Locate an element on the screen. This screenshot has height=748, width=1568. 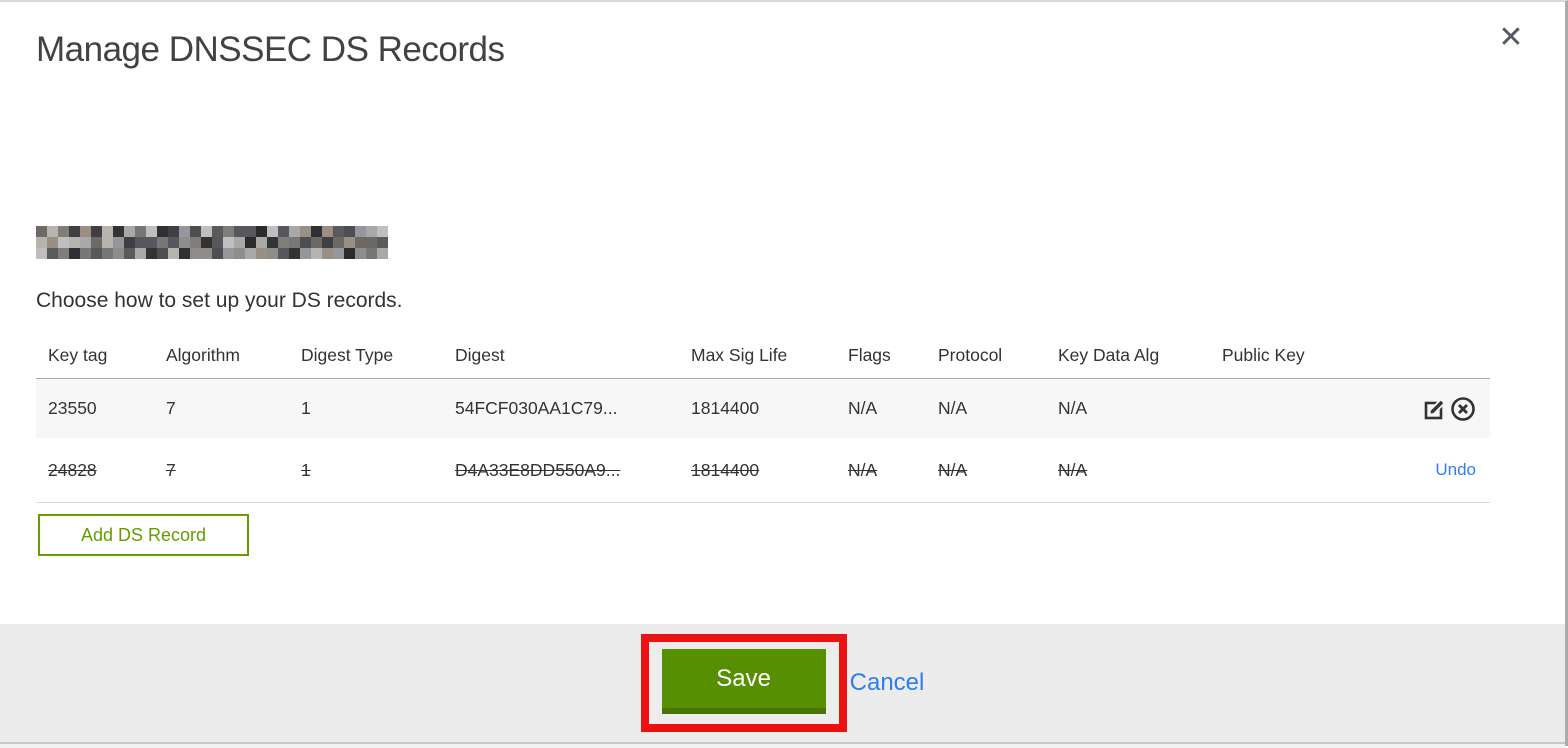
page-title: Manage DNSSEC DS Records is located at coordinates (270, 49).